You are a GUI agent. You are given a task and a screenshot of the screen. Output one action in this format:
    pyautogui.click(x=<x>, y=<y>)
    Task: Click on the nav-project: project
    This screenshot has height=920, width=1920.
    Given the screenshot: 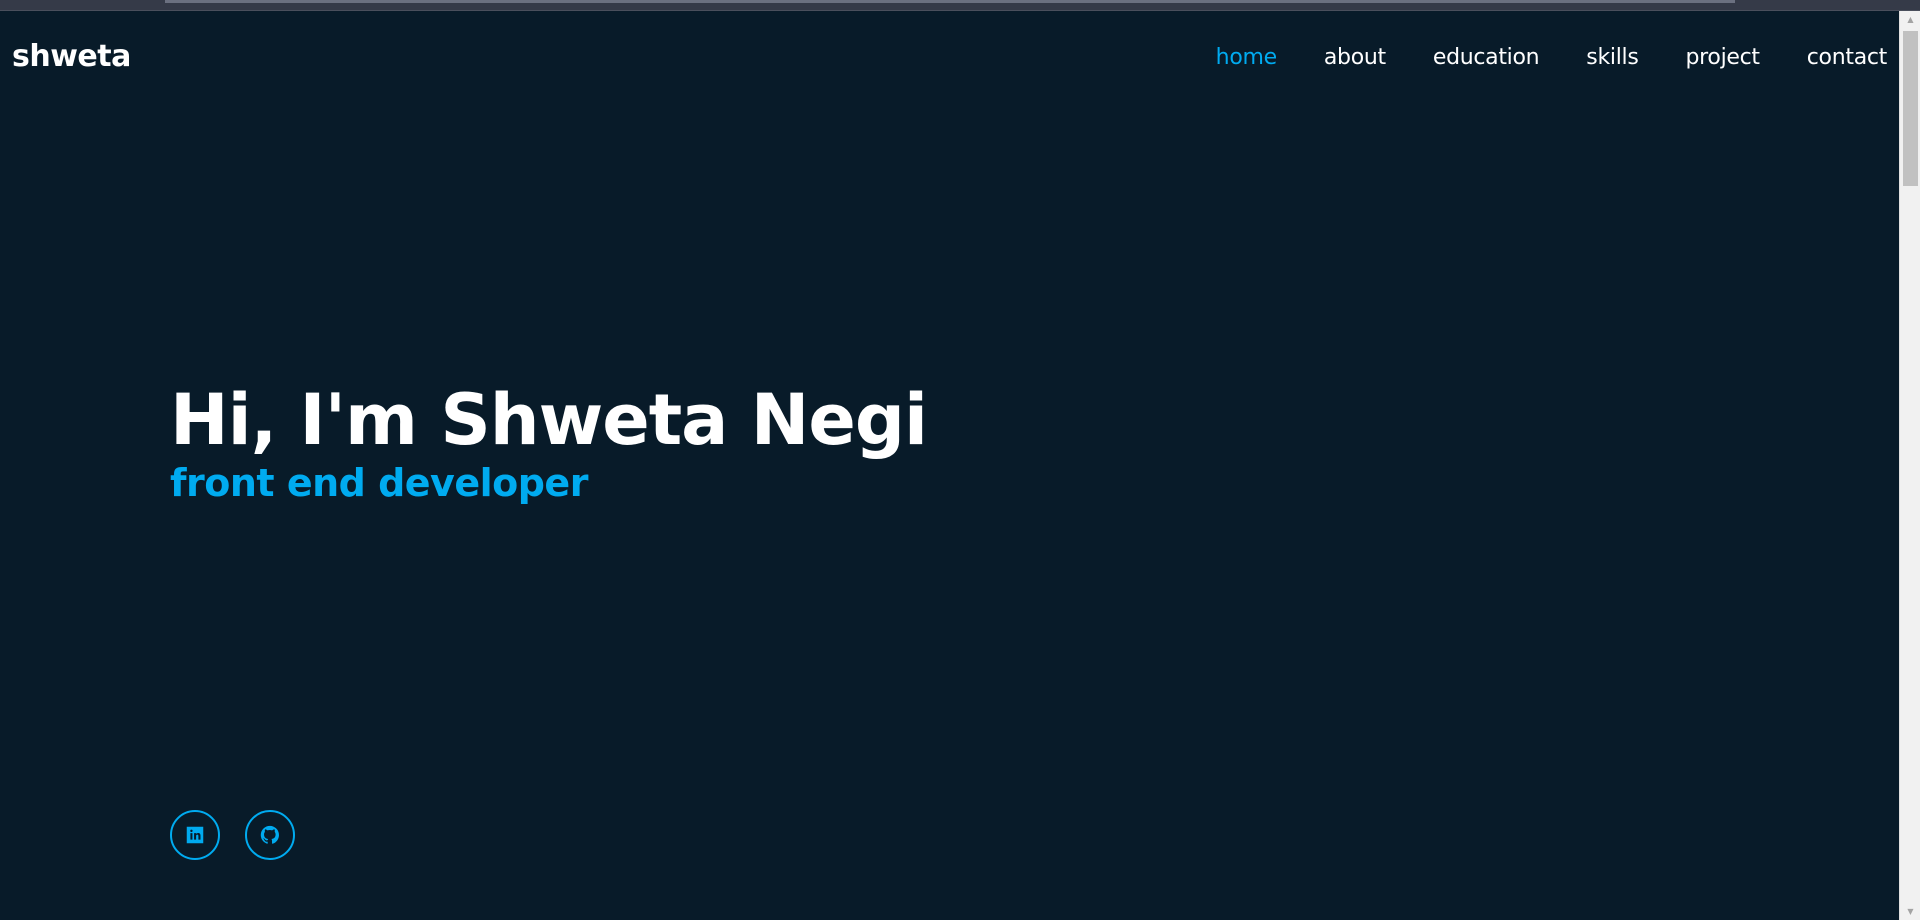 What is the action you would take?
    pyautogui.click(x=1723, y=57)
    